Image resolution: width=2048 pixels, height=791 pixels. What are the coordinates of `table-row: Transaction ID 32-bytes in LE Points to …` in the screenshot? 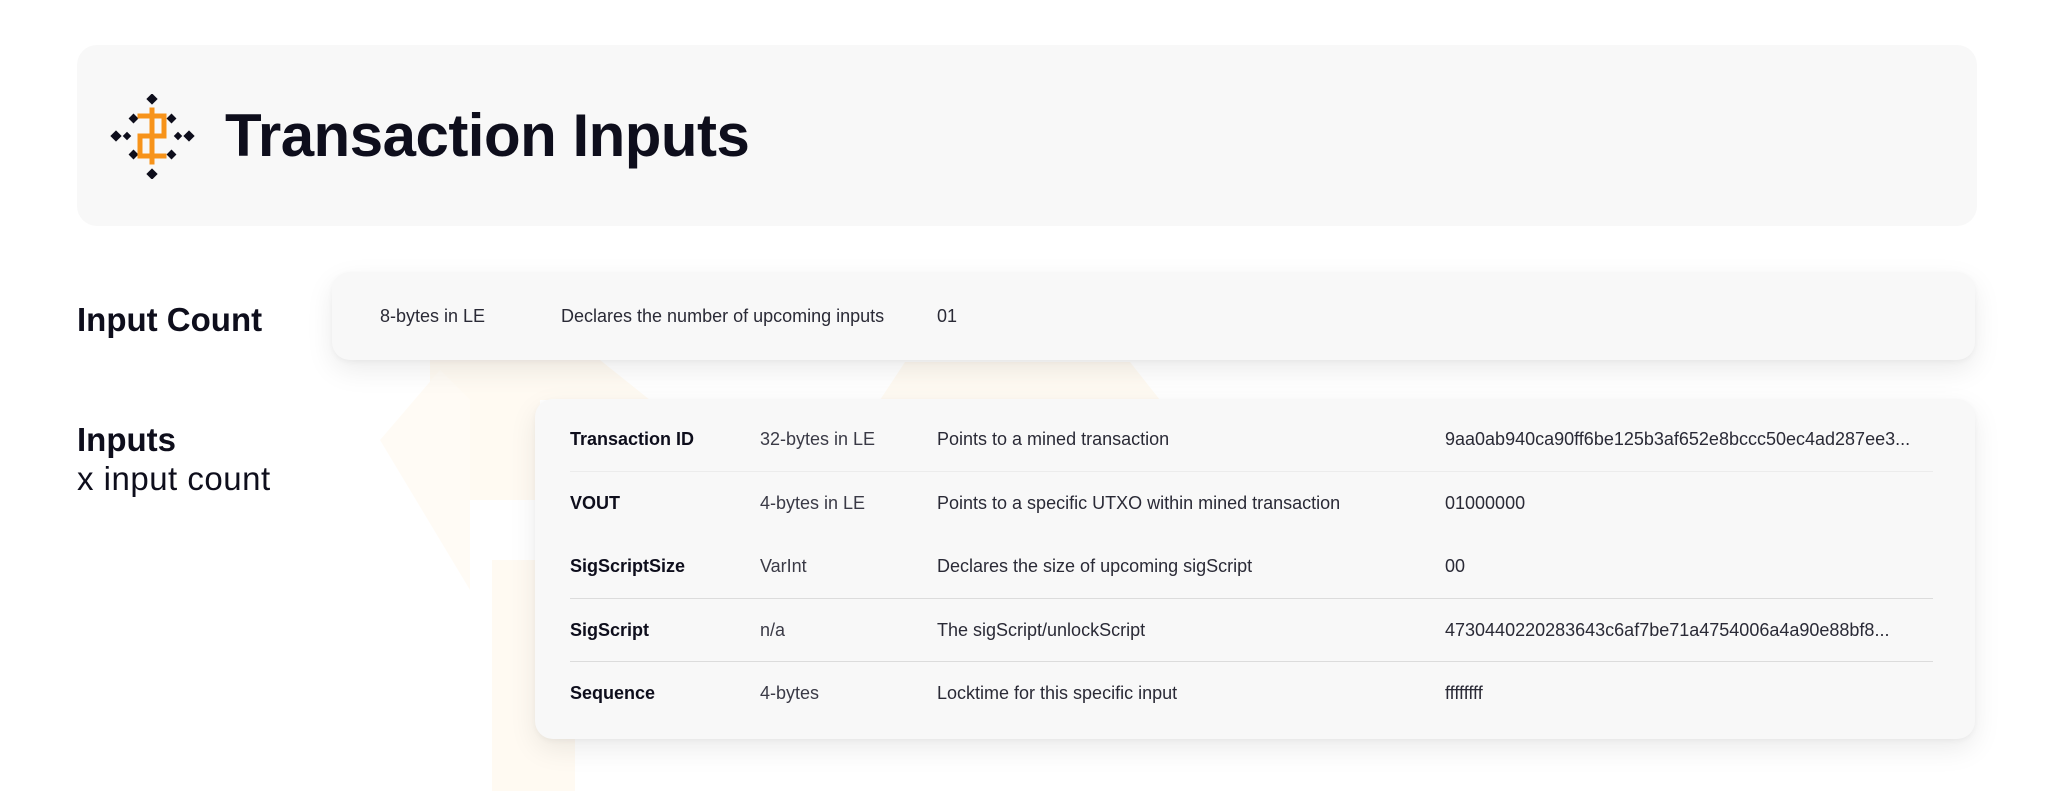 It's located at (1251, 439).